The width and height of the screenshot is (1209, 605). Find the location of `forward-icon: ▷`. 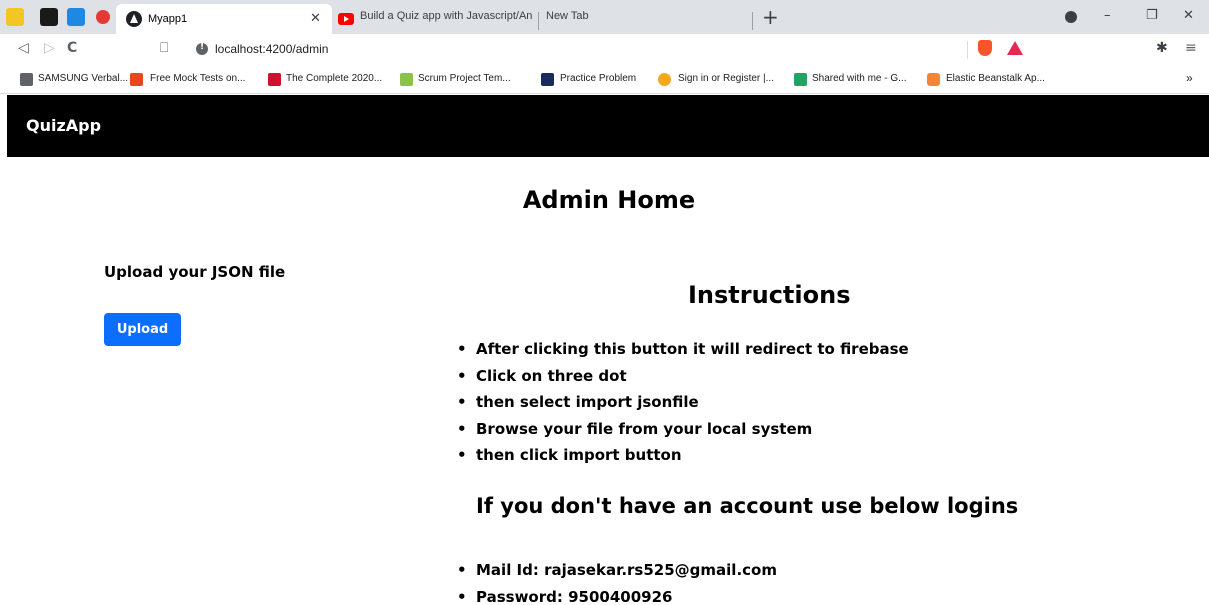

forward-icon: ▷ is located at coordinates (49, 48).